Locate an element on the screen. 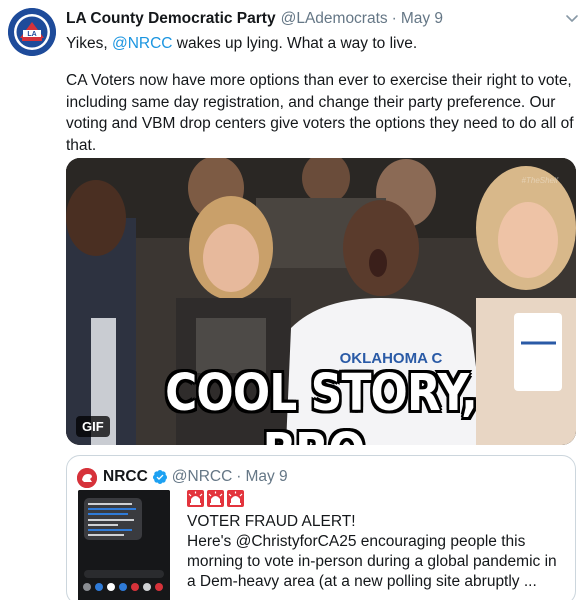  tweet-text-suffix: wakes up lying. What a way to live. is located at coordinates (297, 43).